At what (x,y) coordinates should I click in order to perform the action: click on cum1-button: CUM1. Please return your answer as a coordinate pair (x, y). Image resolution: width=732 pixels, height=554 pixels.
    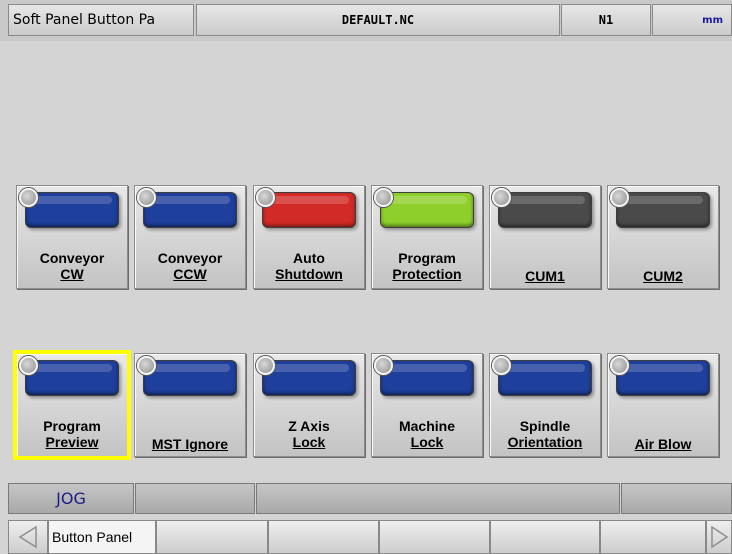
    Looking at the image, I should click on (545, 237).